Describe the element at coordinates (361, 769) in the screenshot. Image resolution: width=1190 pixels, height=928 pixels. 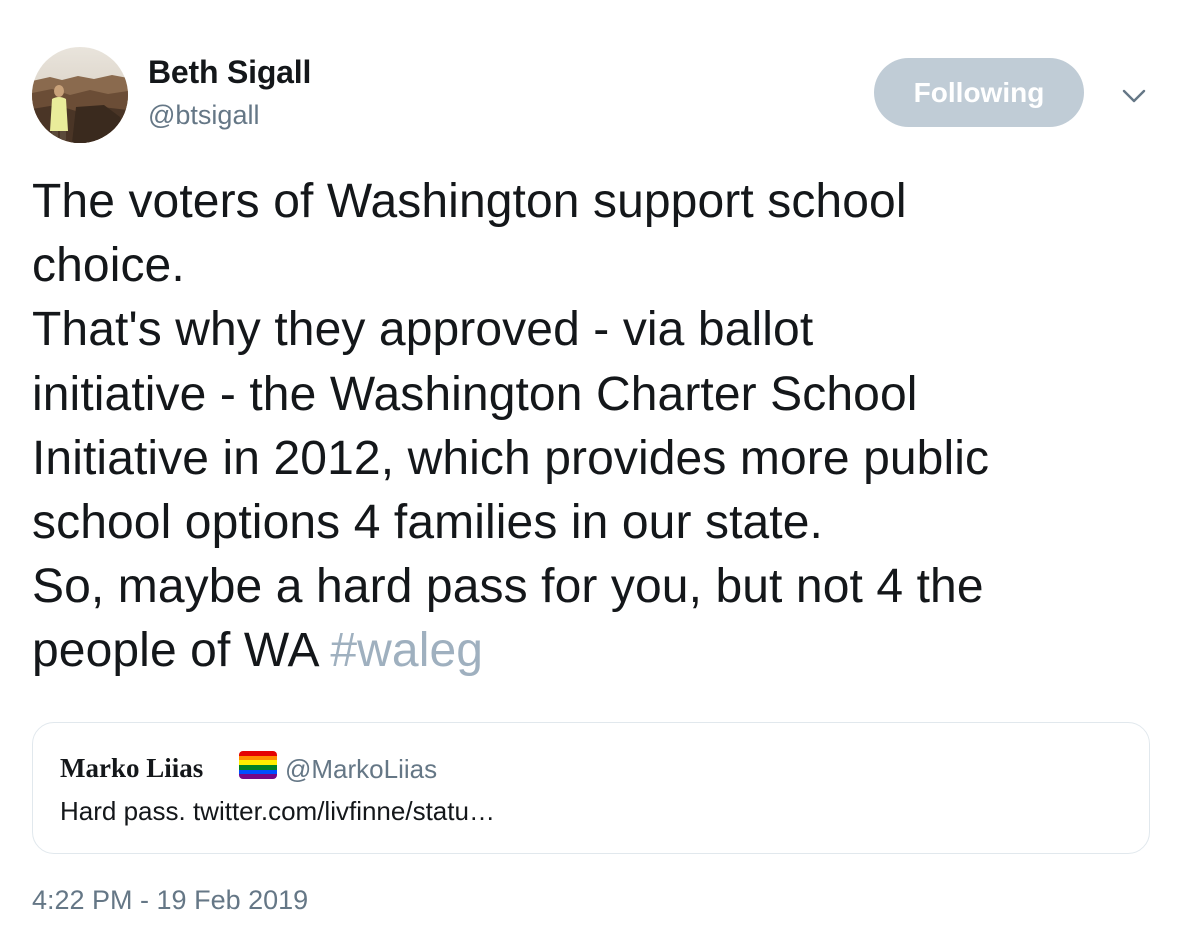
I see `quoted-author-handle: @MarkoLiias` at that location.